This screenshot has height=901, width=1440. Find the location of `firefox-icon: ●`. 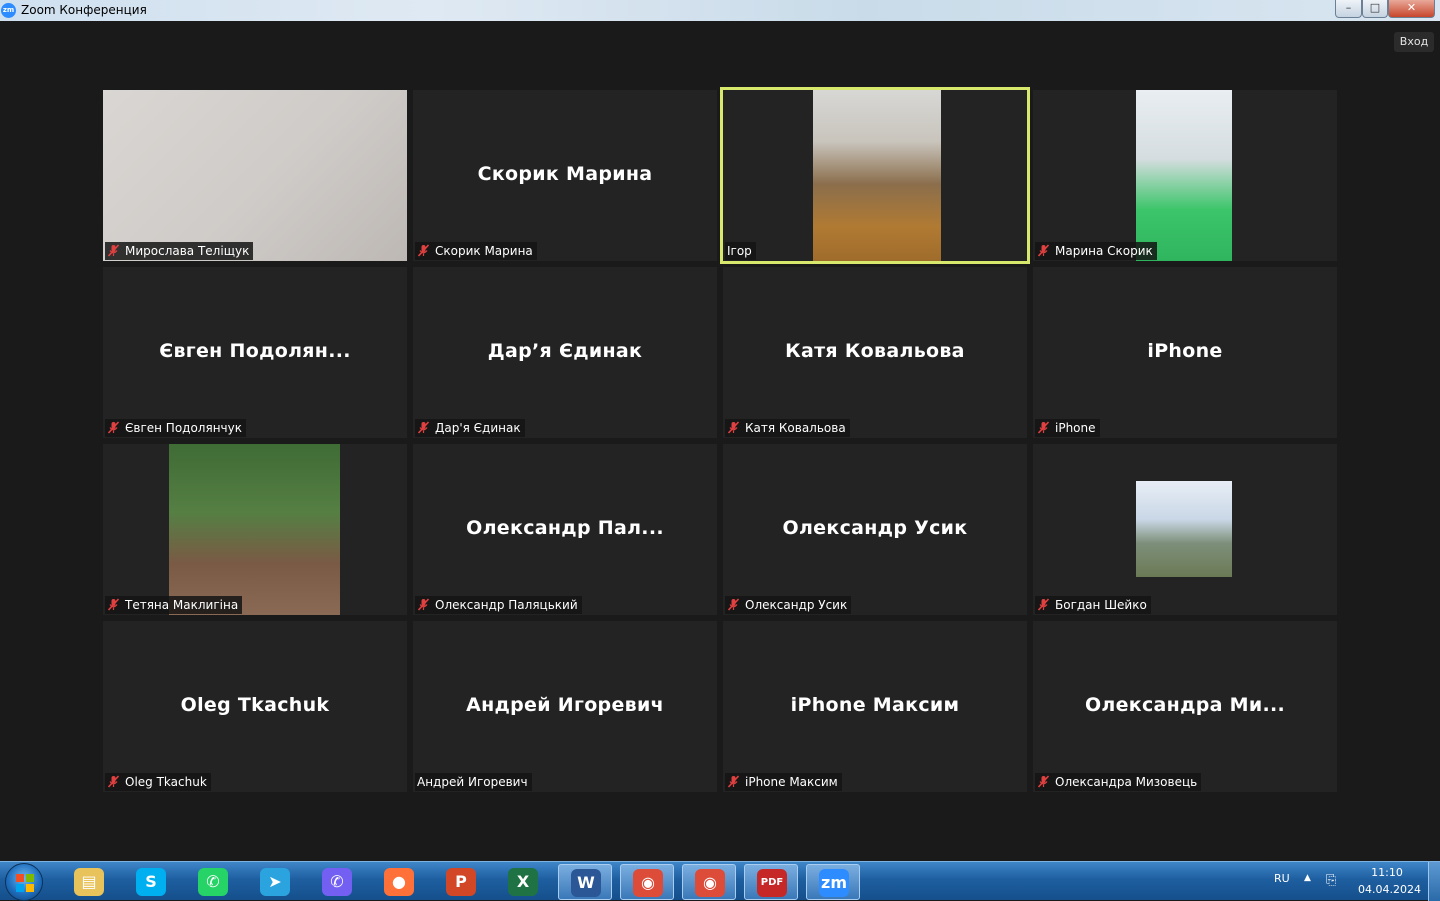

firefox-icon: ● is located at coordinates (399, 882).